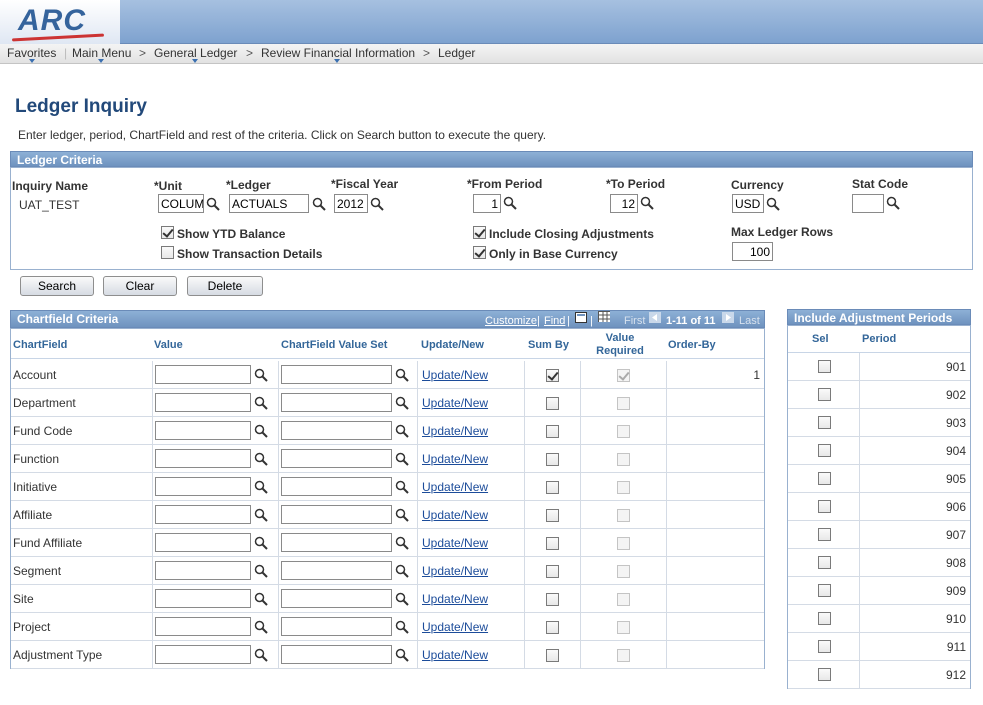  What do you see at coordinates (452, 345) in the screenshot?
I see `column-header-update-new: Update/New` at bounding box center [452, 345].